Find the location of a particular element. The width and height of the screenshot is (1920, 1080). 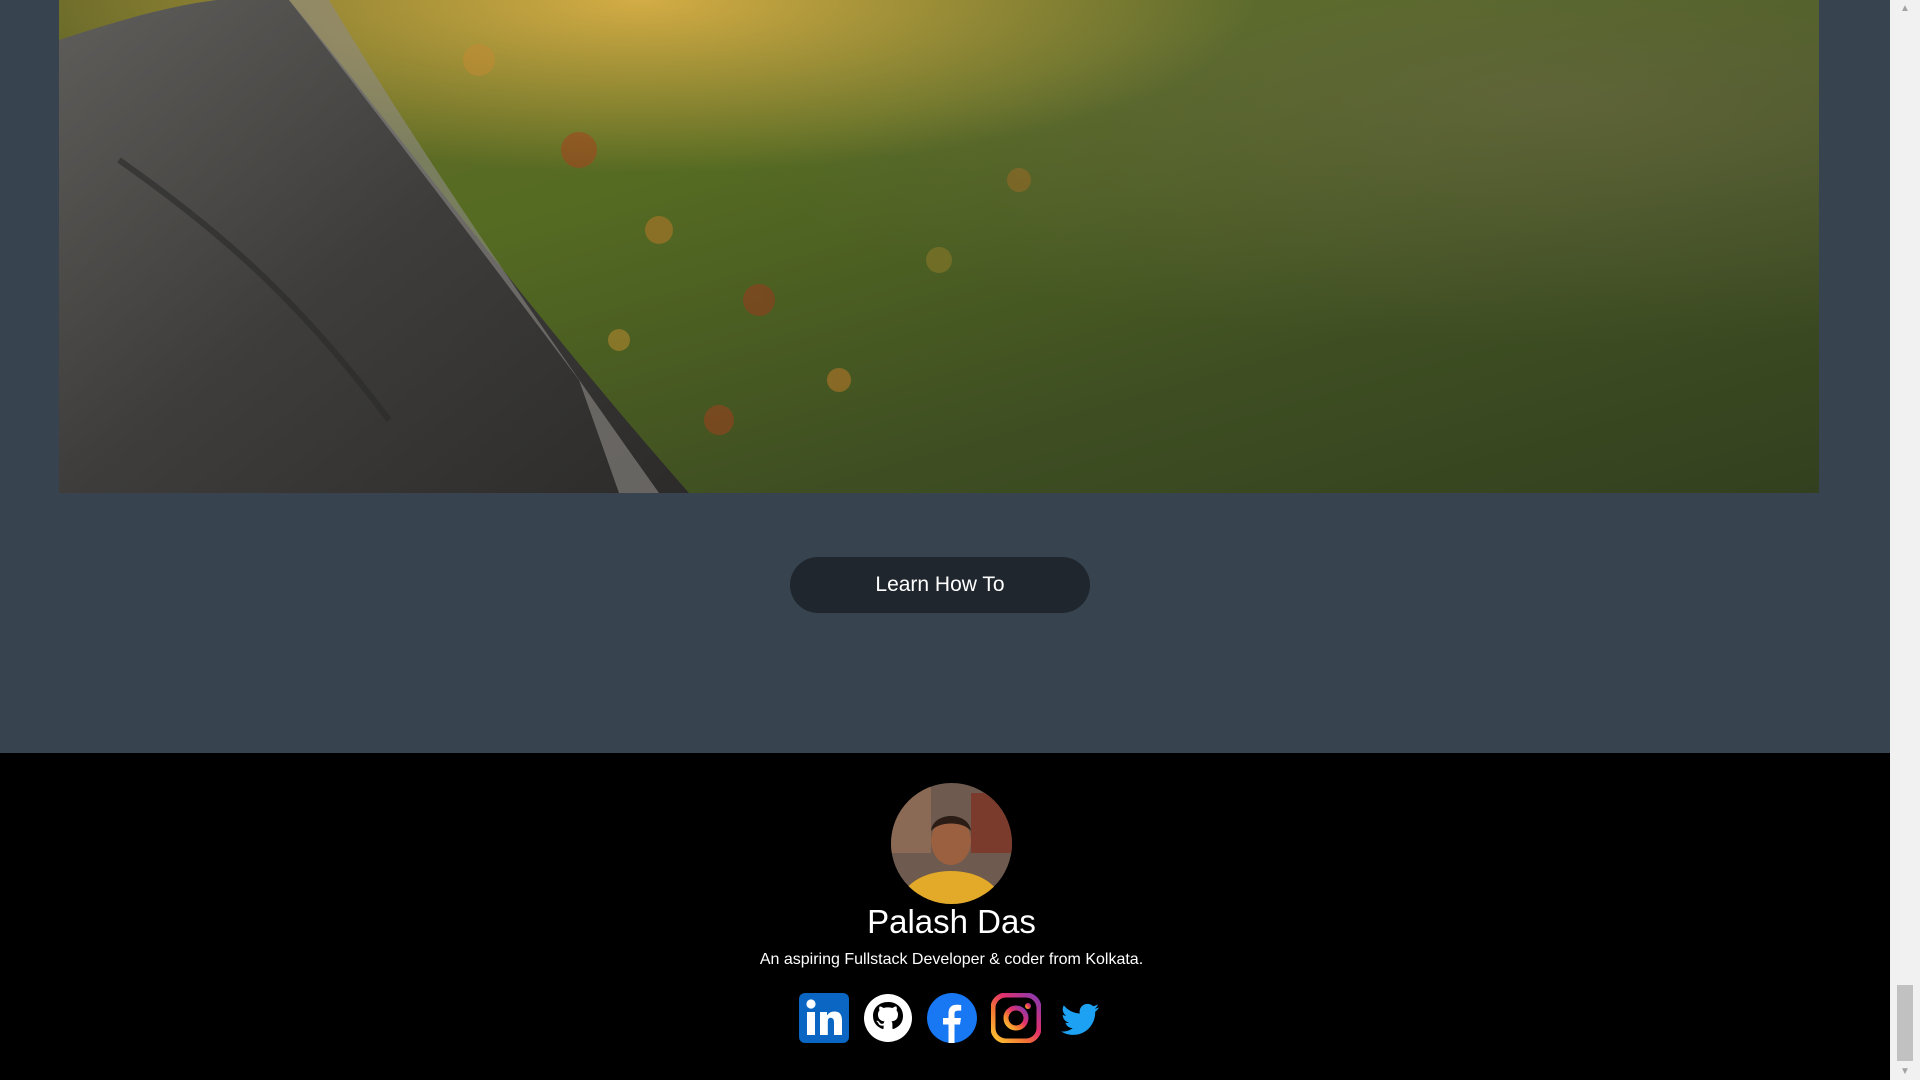

instagram-link is located at coordinates (1015, 1018).